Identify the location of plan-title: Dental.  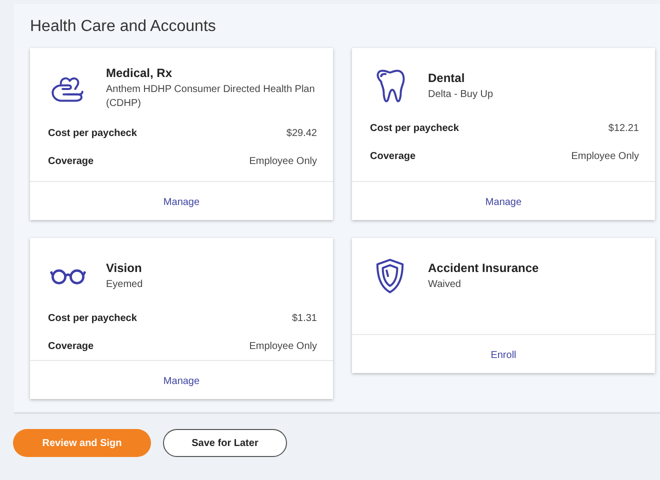
(447, 77).